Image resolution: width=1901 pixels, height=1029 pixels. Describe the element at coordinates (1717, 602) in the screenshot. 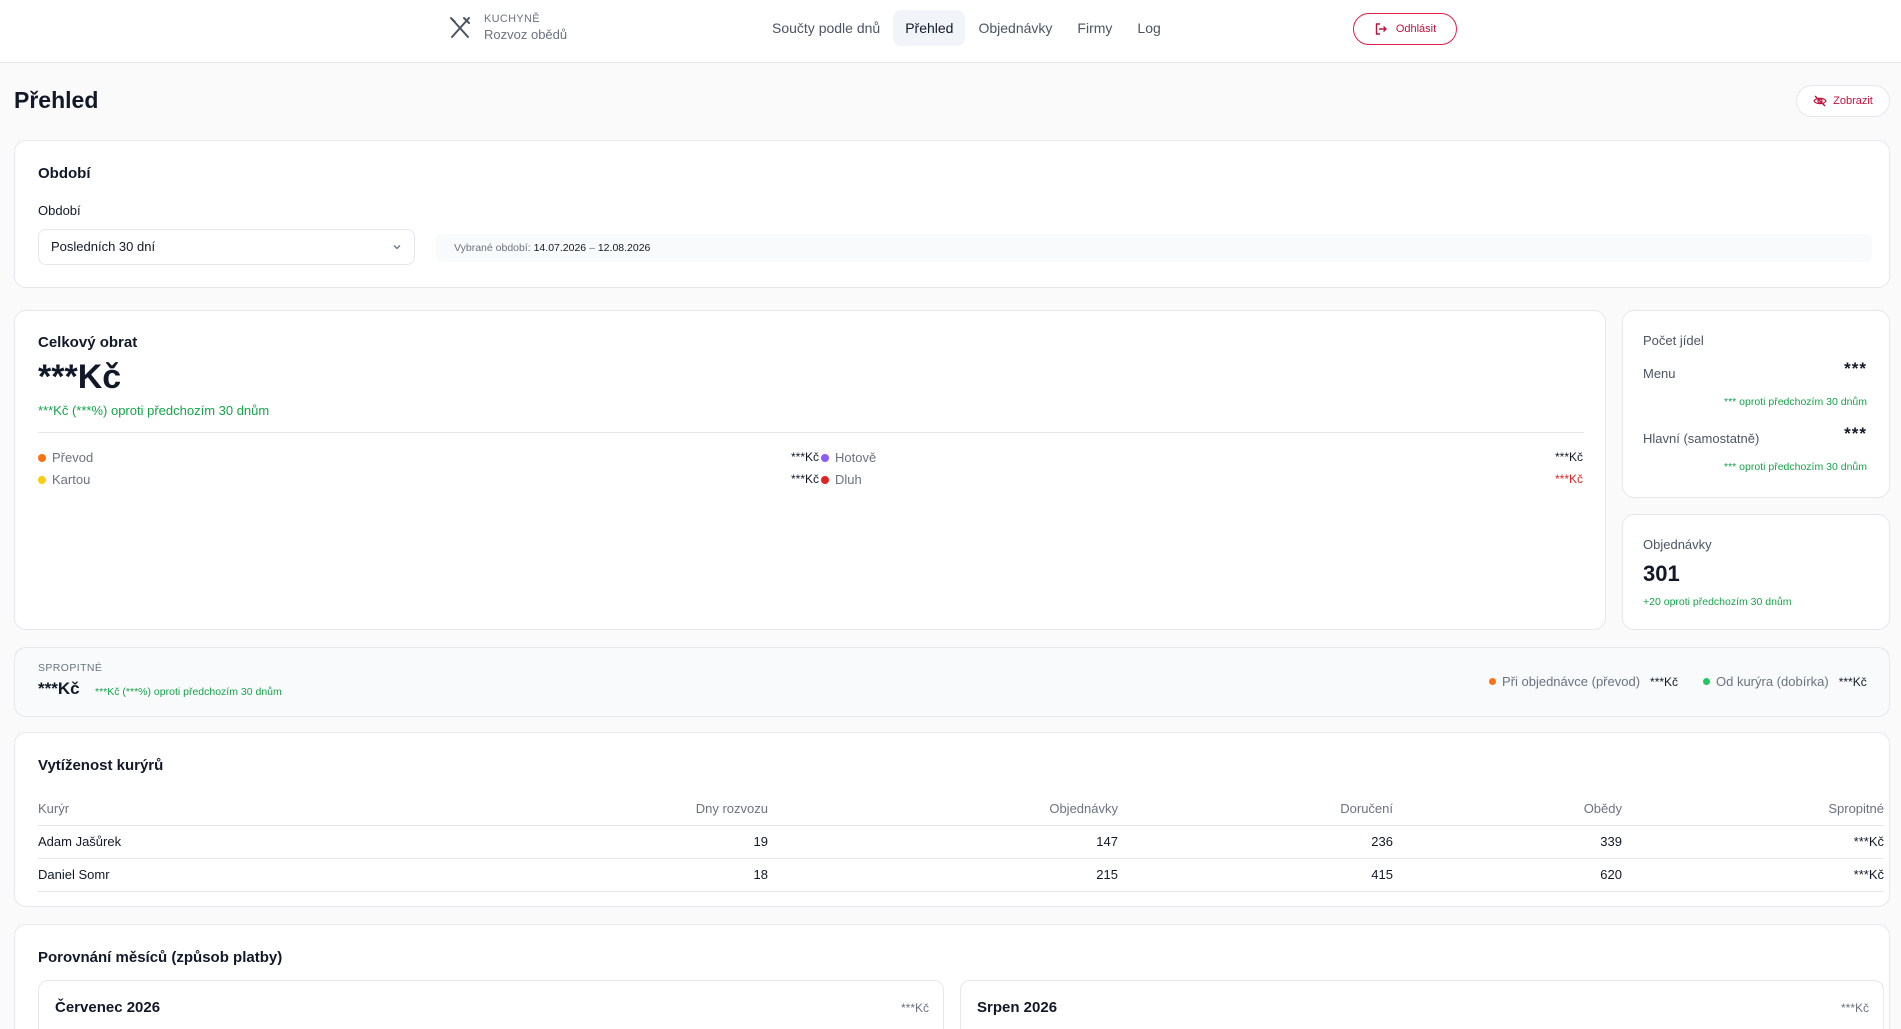

I see `orders-delta: +20 oproti předchozím 30 dnům` at that location.